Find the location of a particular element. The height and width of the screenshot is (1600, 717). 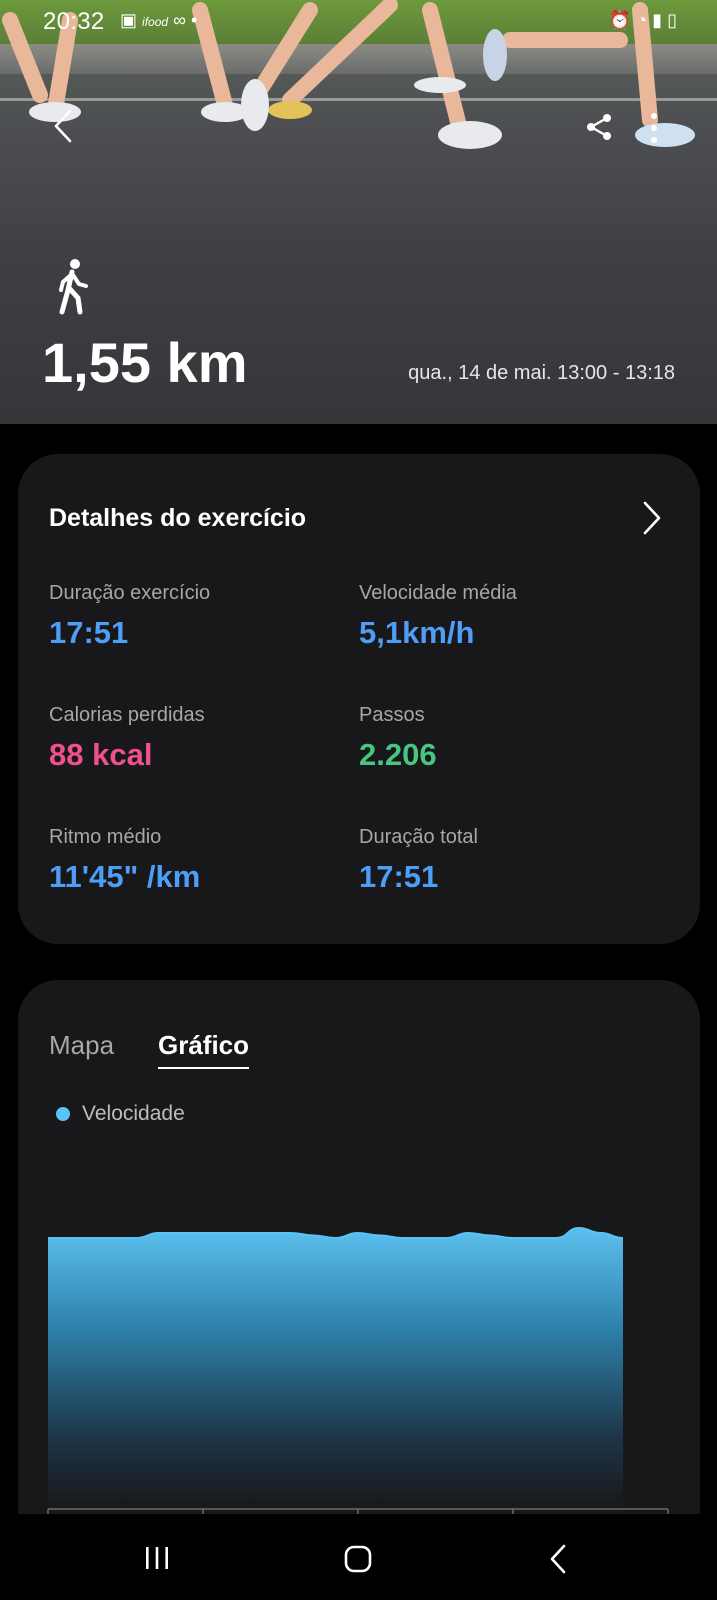

wifi-icon: ◔ is located at coordinates (642, 20).